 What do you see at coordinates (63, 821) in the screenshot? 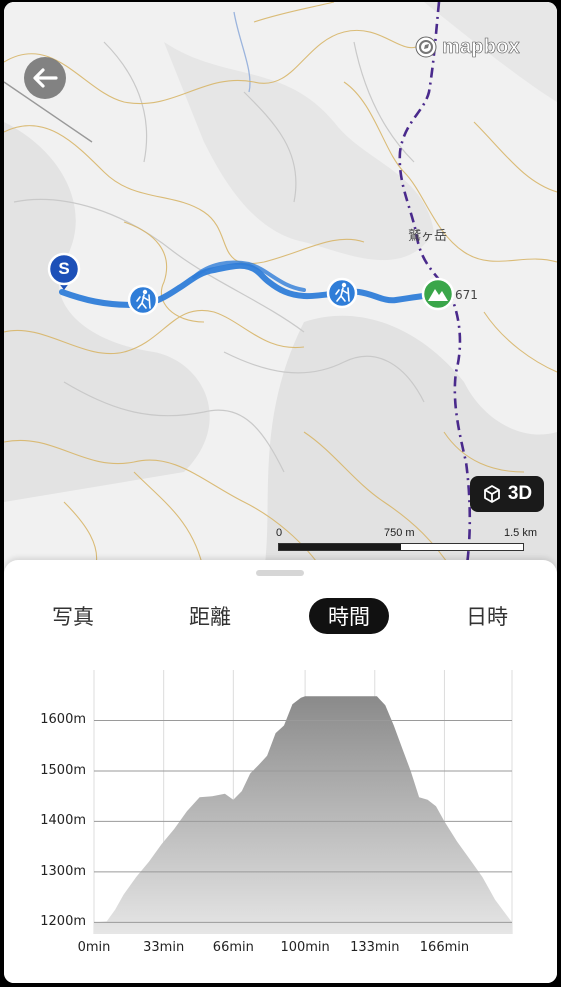
I see `y-tick-label: 1400m` at bounding box center [63, 821].